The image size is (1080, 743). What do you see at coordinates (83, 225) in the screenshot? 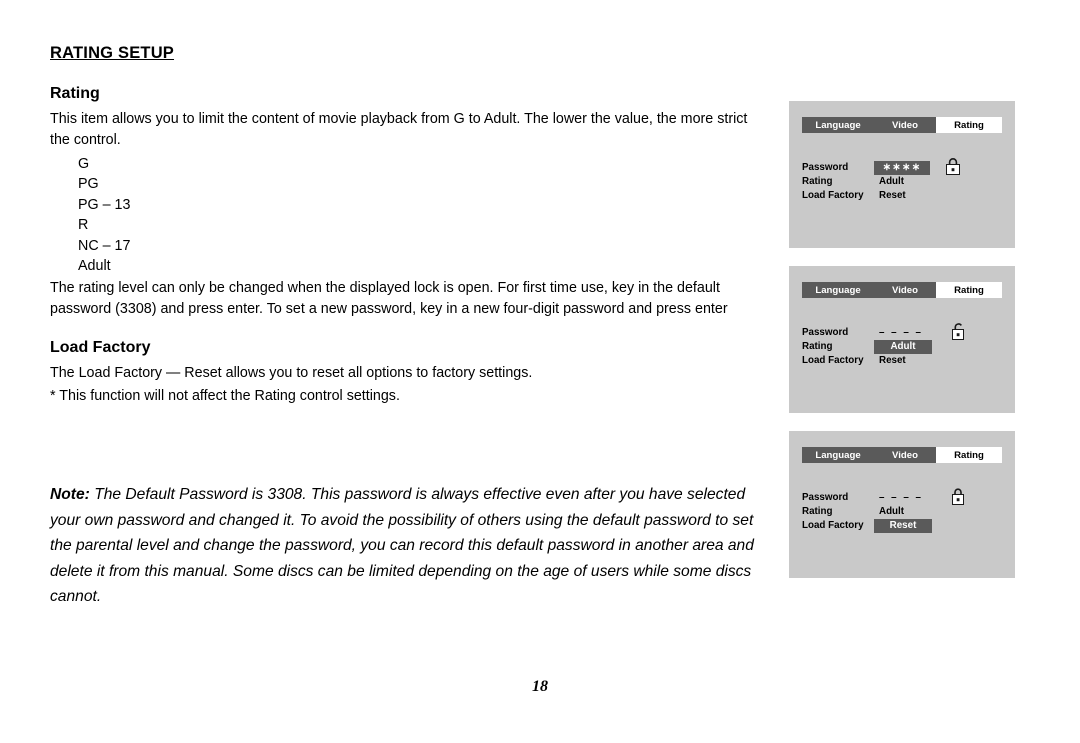
I see `list-item: R` at bounding box center [83, 225].